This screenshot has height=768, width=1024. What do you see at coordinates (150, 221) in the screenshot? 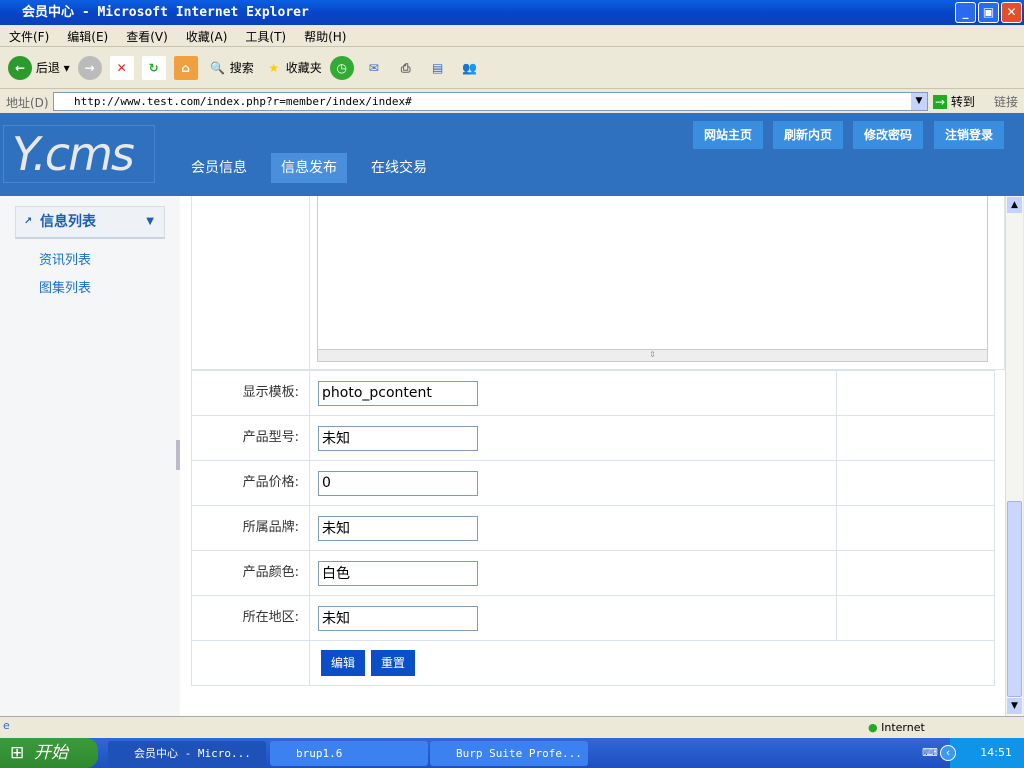
I see `caret-down-icon: ▼` at bounding box center [150, 221].